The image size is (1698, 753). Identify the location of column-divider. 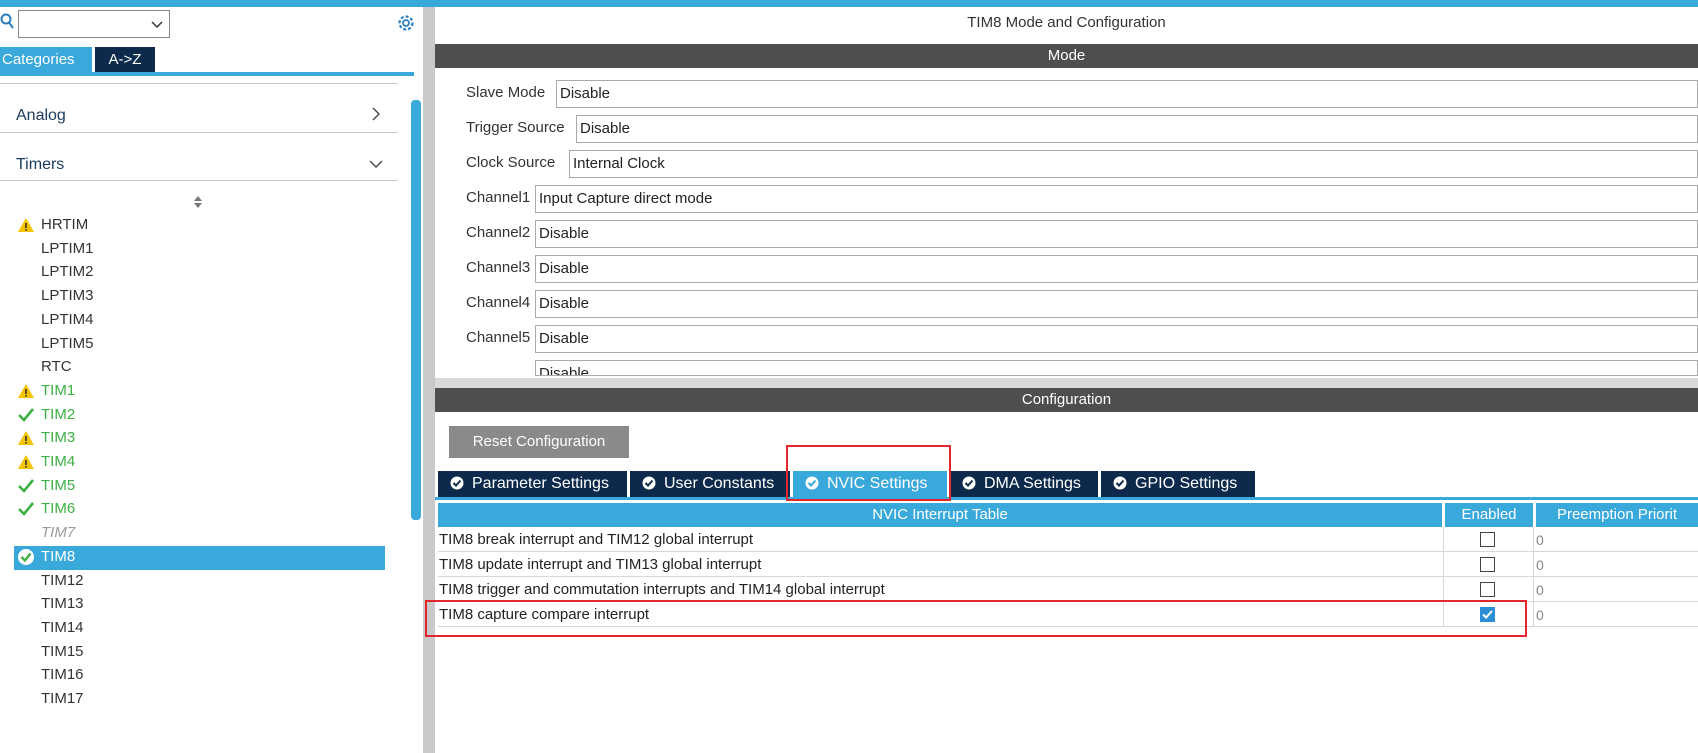
(1533, 577).